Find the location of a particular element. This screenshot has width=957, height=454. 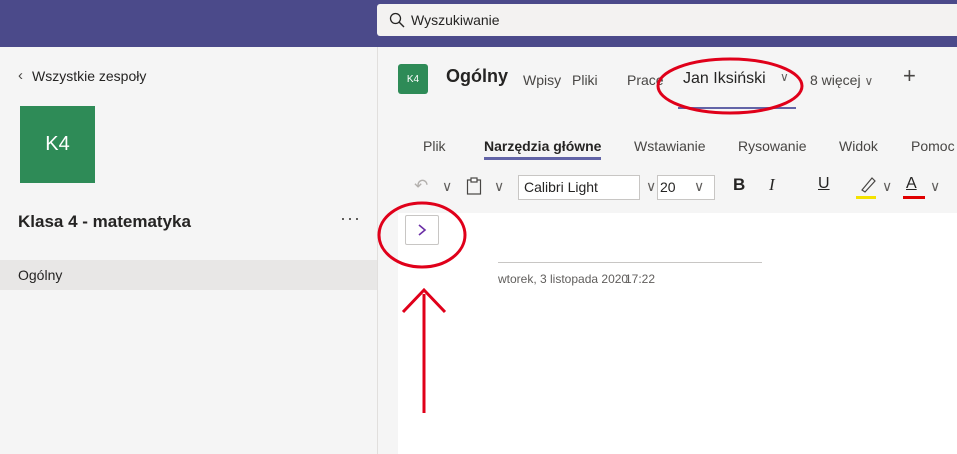

back-label: Wszystkie zespoły is located at coordinates (89, 75).